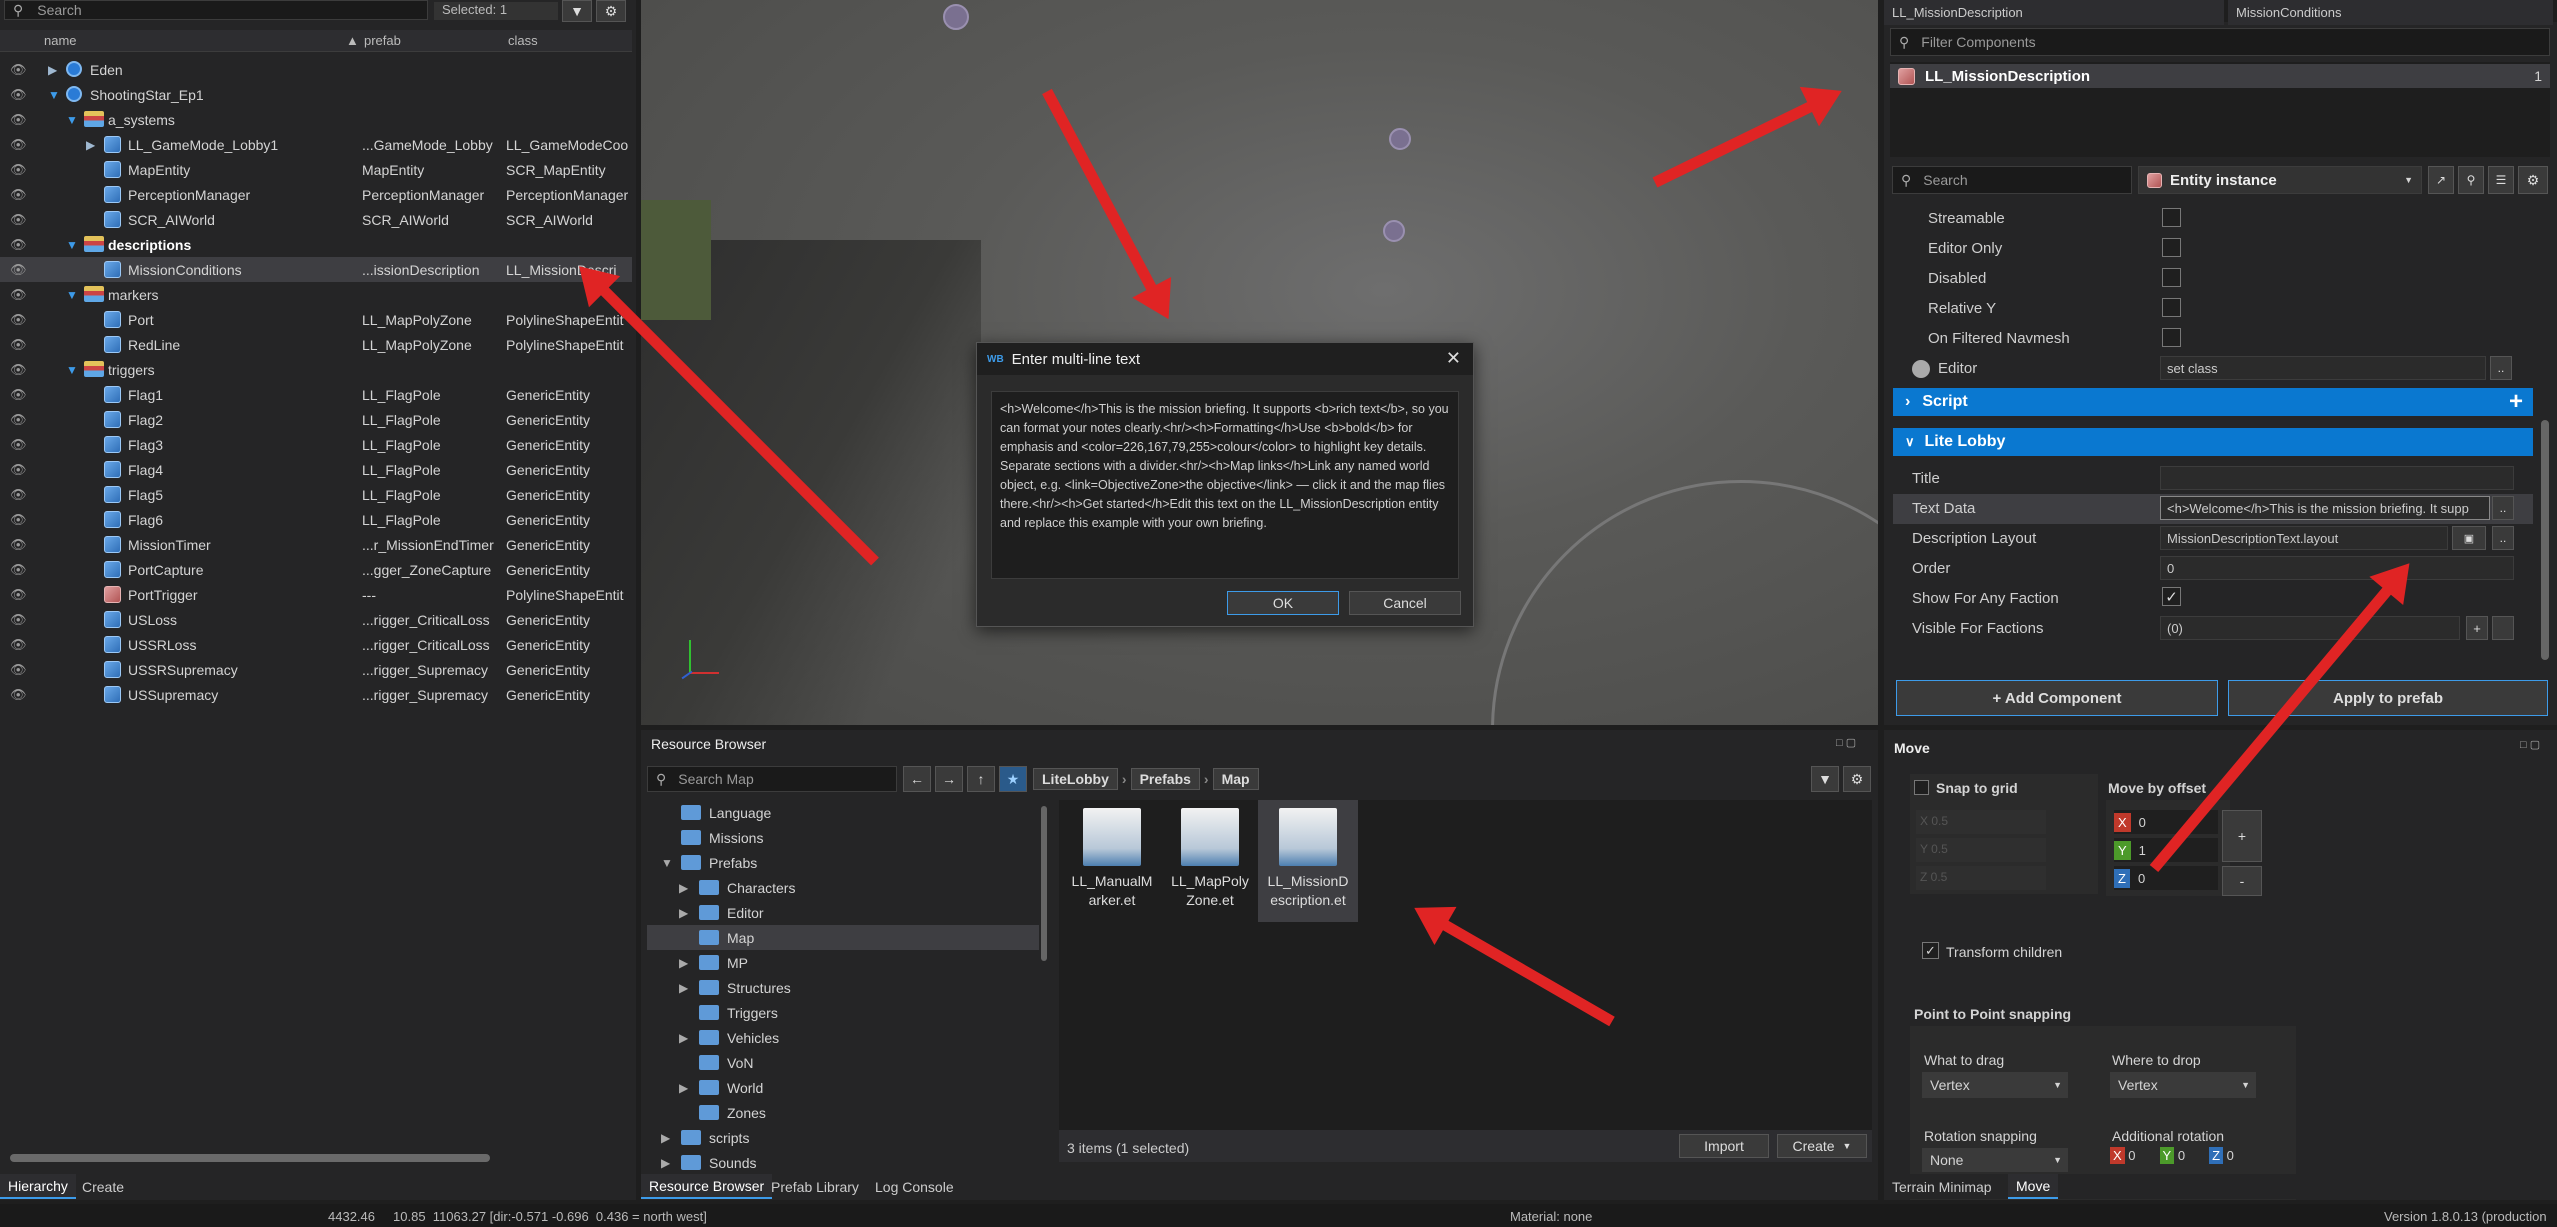  Describe the element at coordinates (2441, 180) in the screenshot. I see `open-external-button: ↗` at that location.